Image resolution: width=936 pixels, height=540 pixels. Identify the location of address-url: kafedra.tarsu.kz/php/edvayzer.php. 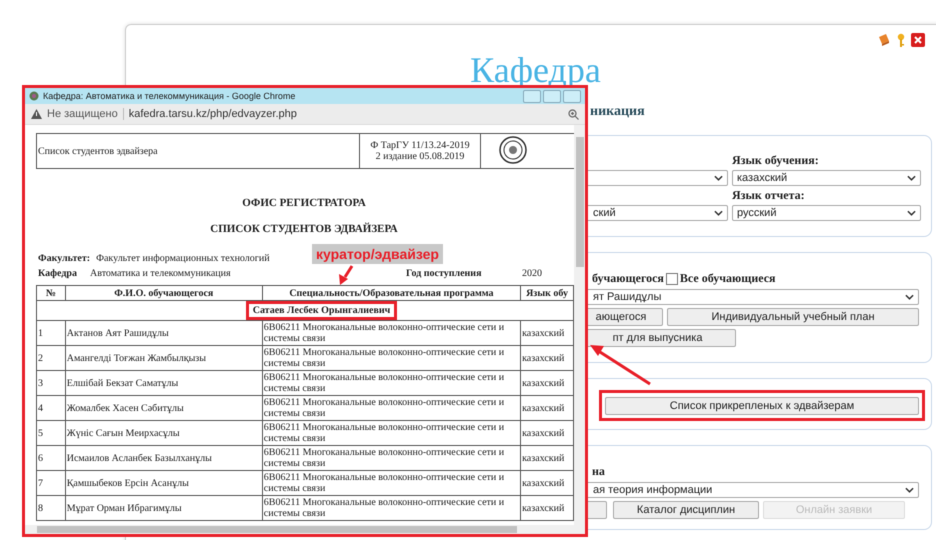
(212, 114).